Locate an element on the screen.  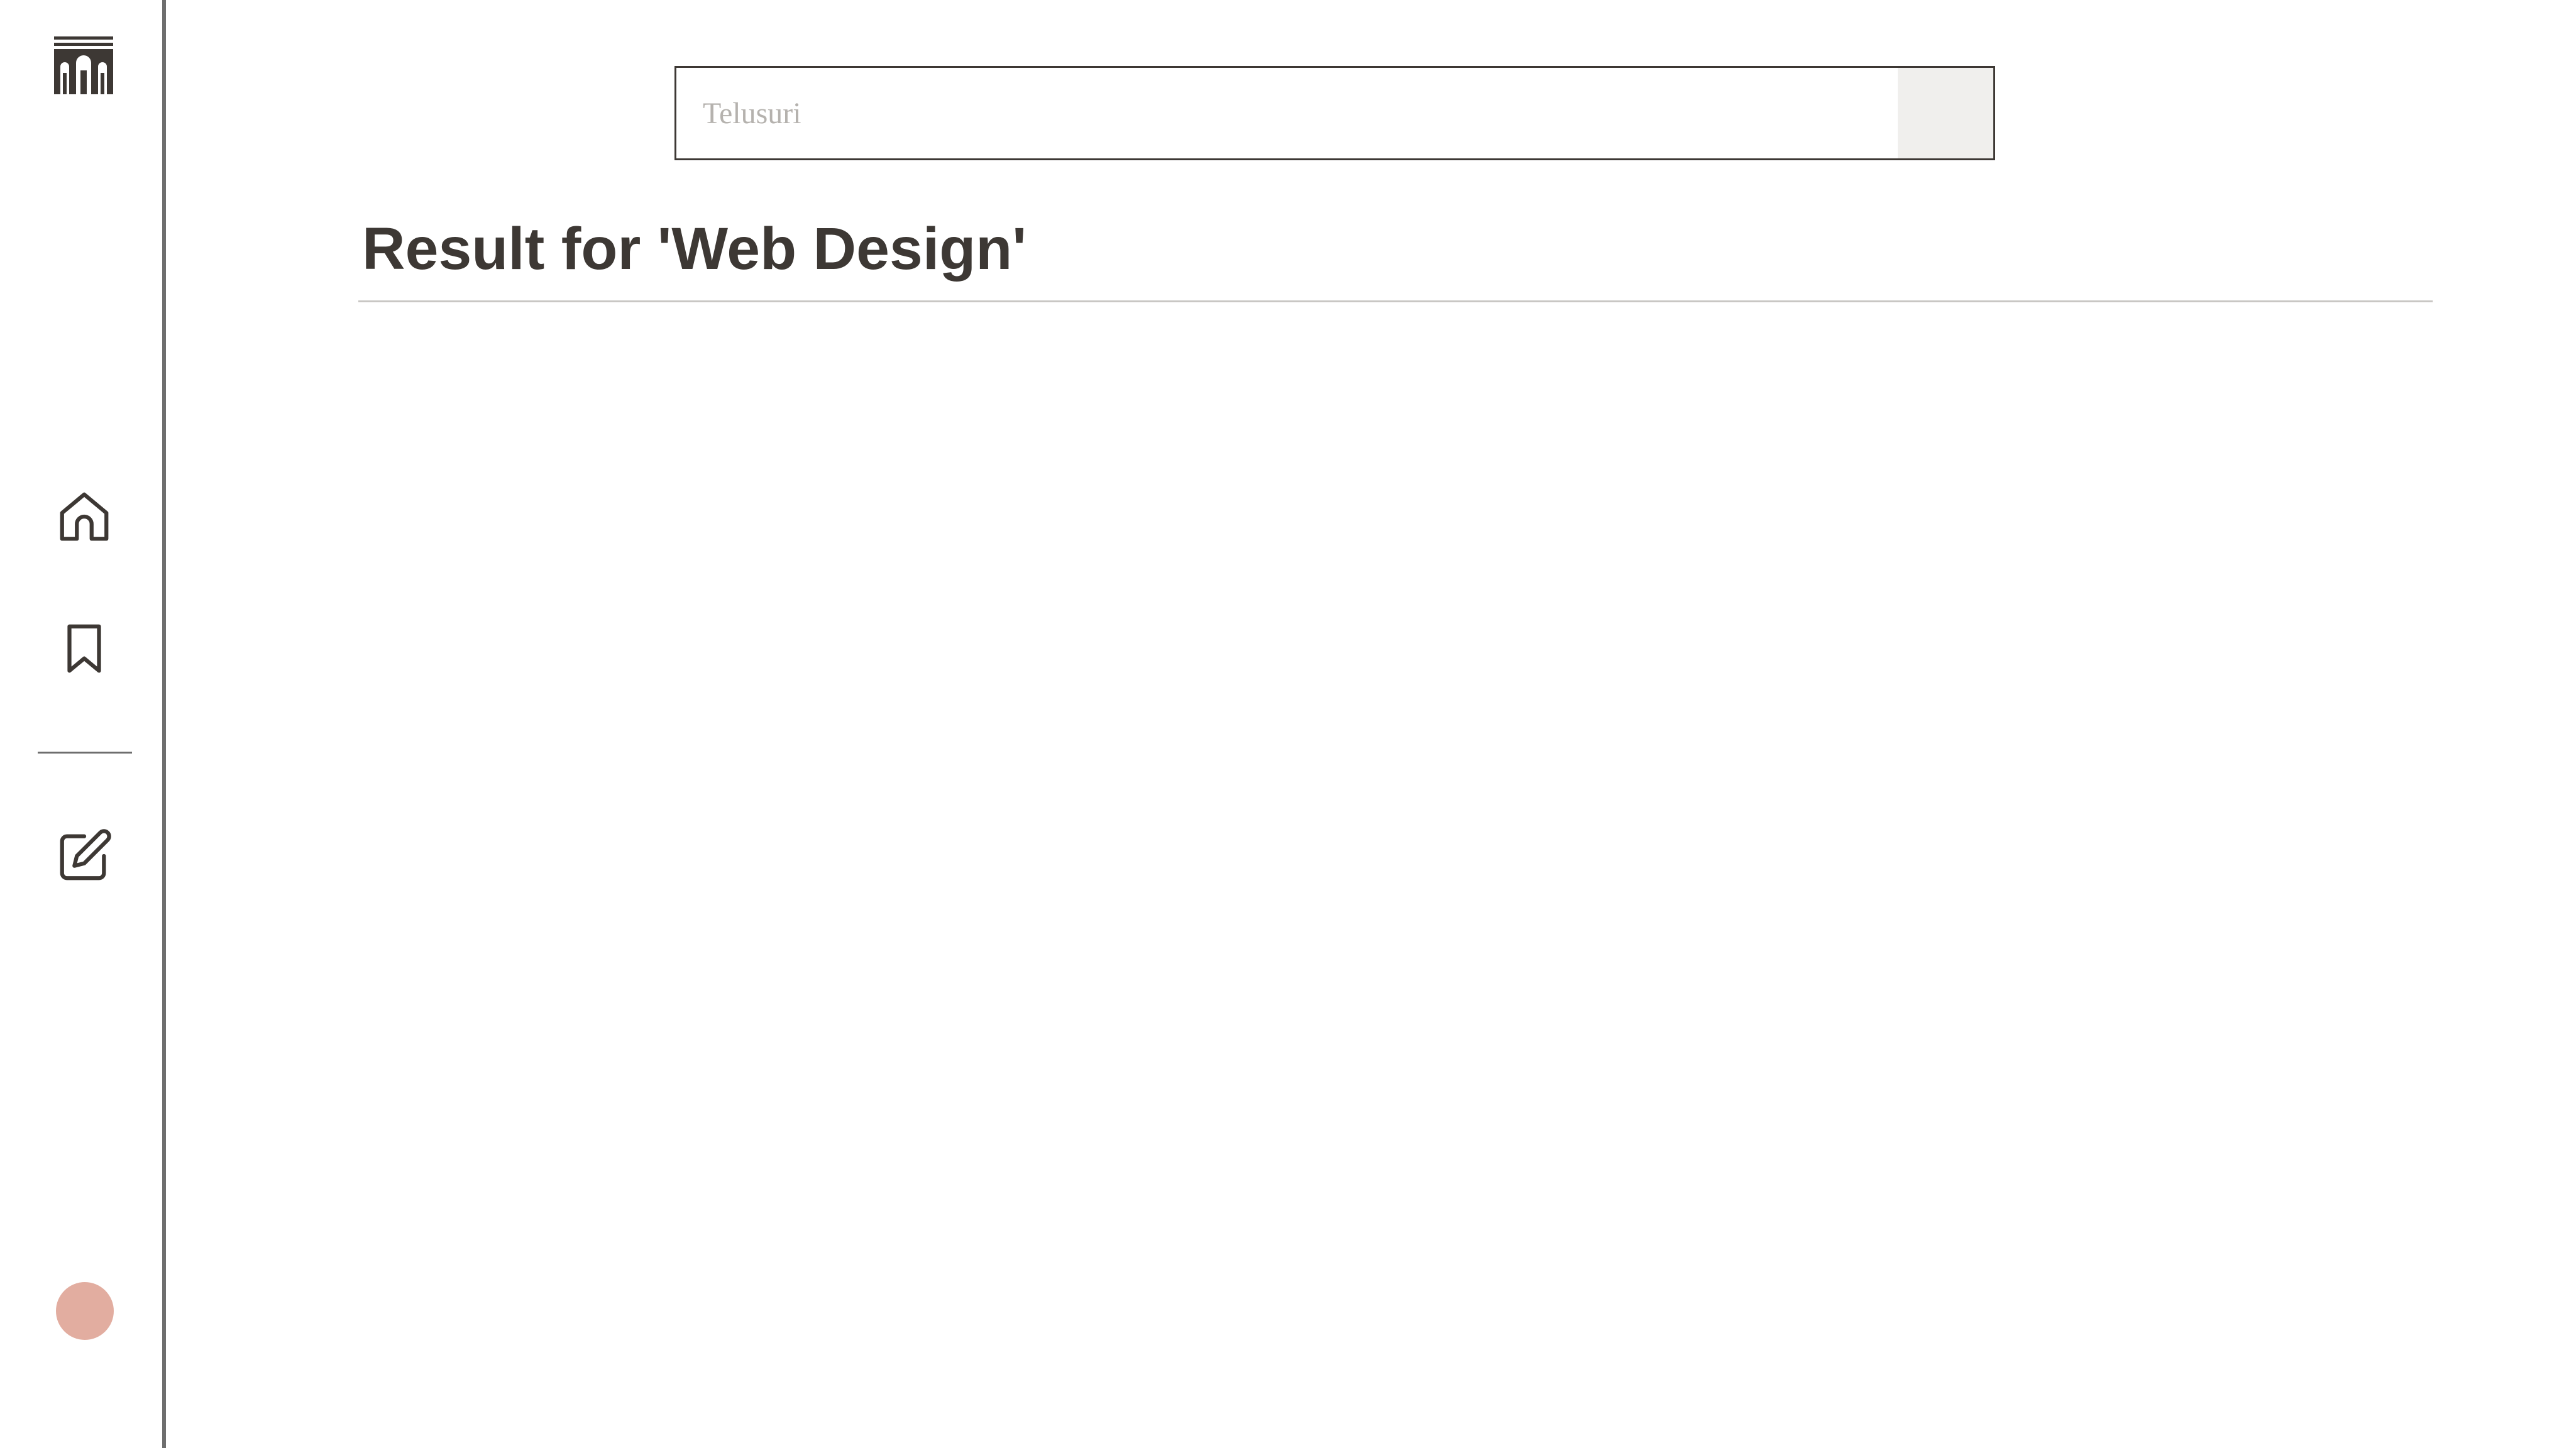
bookmark-icon is located at coordinates (84, 648).